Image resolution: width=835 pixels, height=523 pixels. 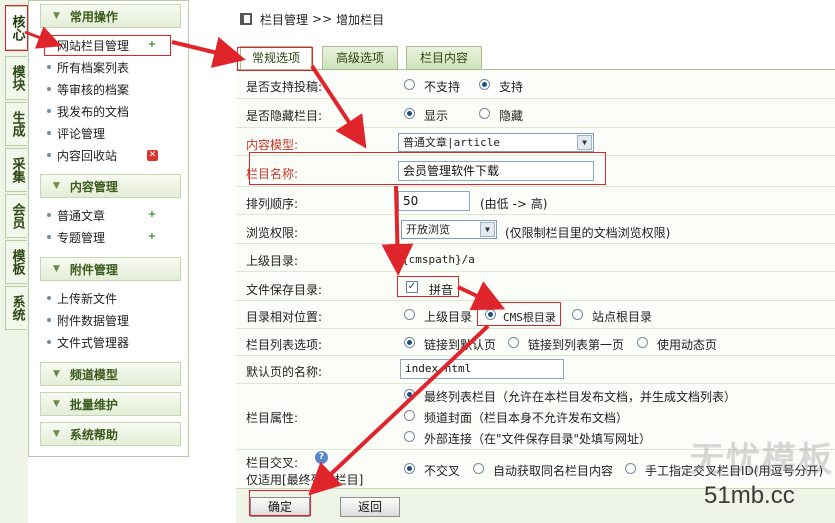 I want to click on watermark: 无忧模板 51mb.cc, so click(x=762, y=476).